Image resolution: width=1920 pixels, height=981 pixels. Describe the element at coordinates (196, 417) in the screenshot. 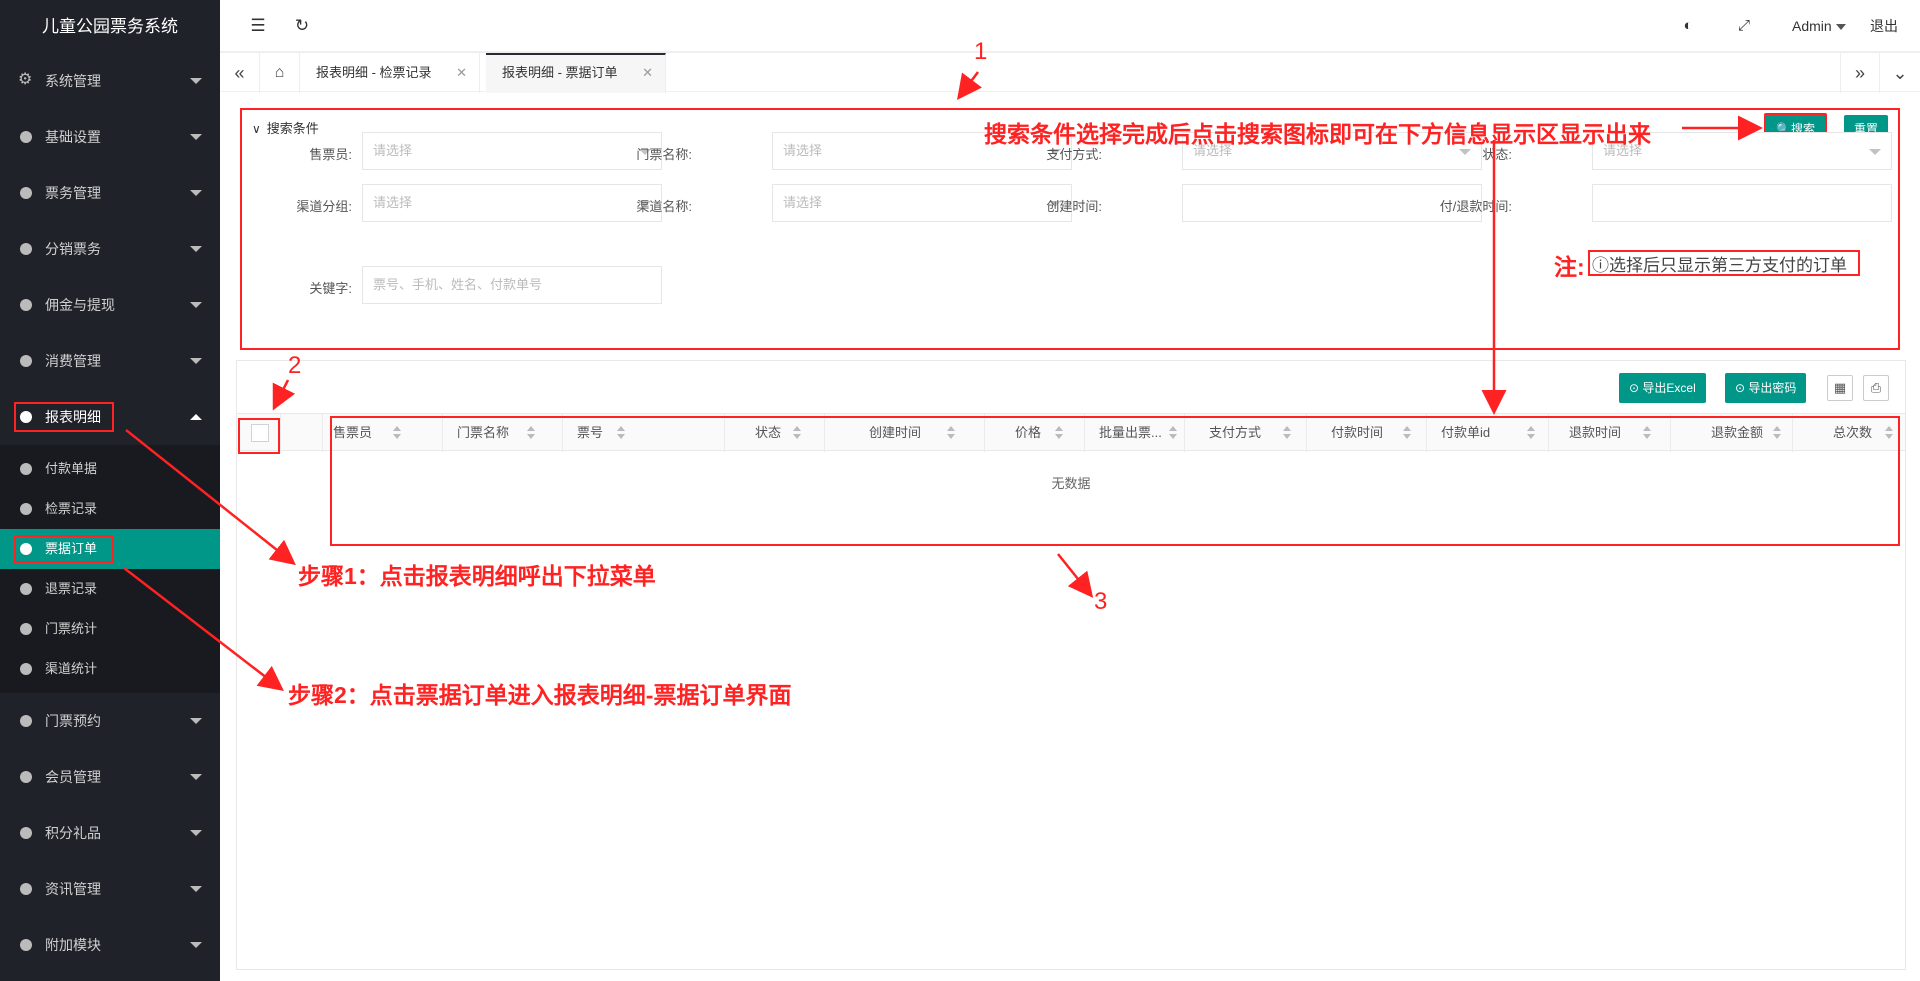

I see `chevron-up-icon` at that location.